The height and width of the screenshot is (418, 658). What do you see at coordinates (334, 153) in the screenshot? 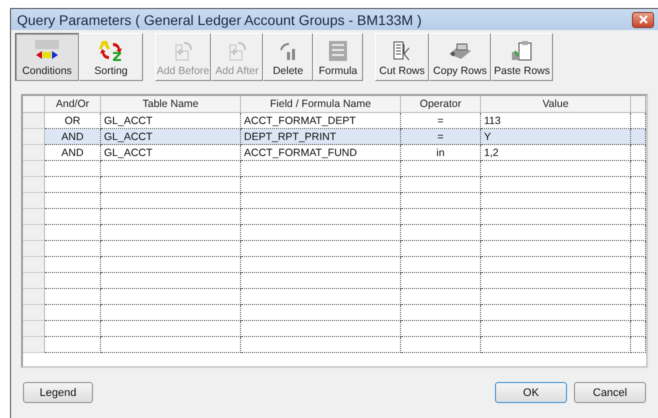
I see `grid-row: AND GL_ACCT ACCT_FORMAT_FUND in 1,2` at bounding box center [334, 153].